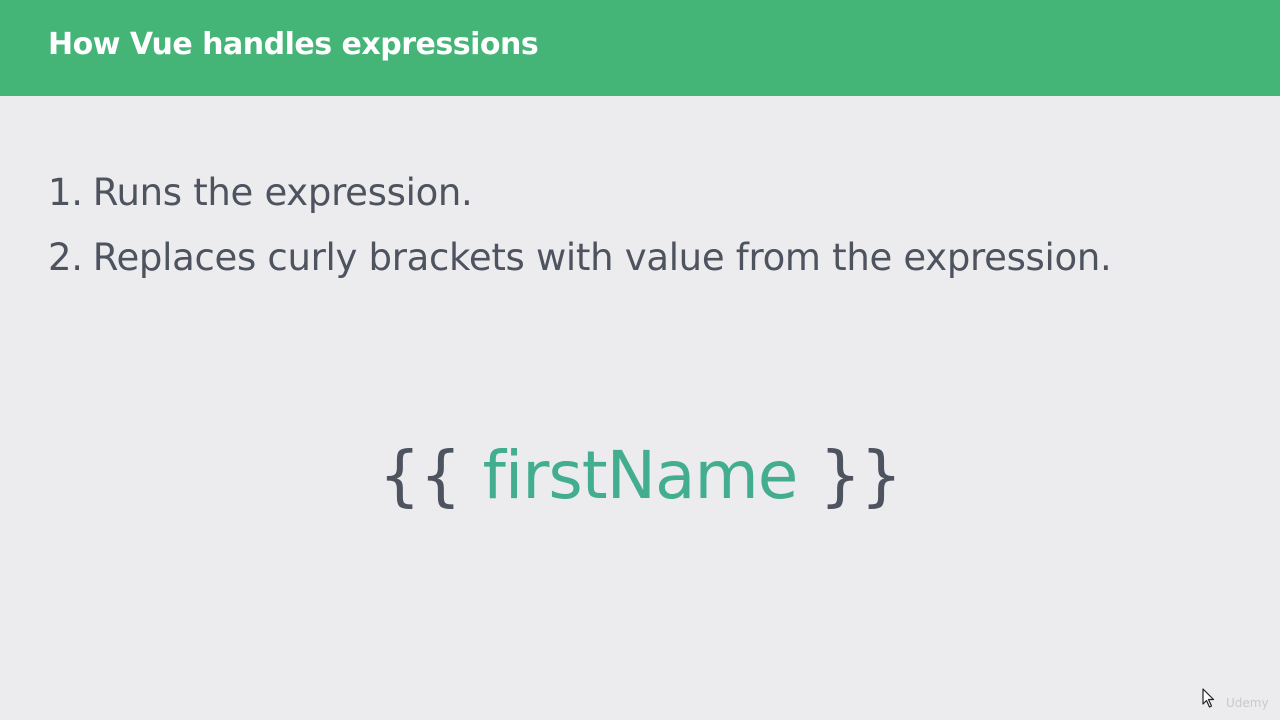 This screenshot has height=720, width=1280. What do you see at coordinates (1208, 698) in the screenshot?
I see `mouse-pointer-icon` at bounding box center [1208, 698].